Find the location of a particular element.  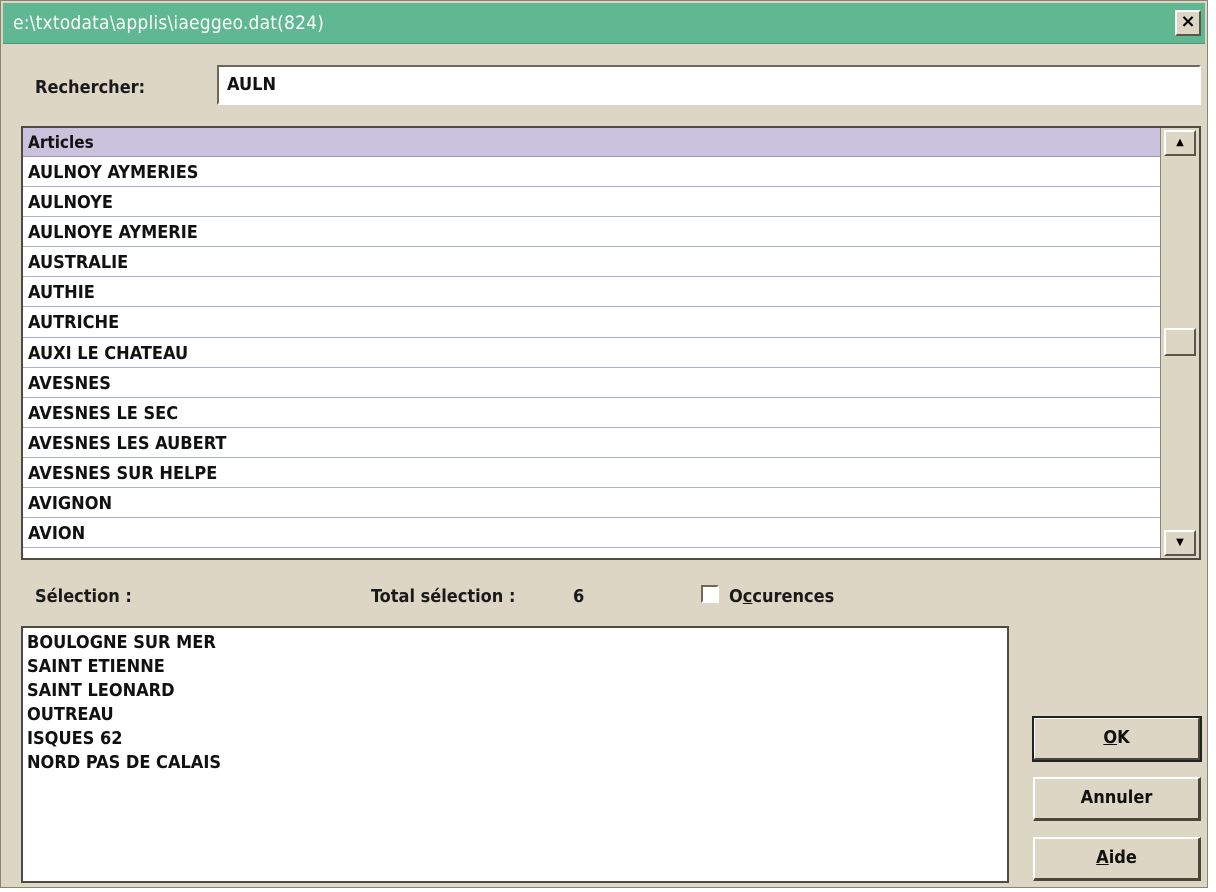

article-row: AVESNES LE SEC is located at coordinates (592, 413).